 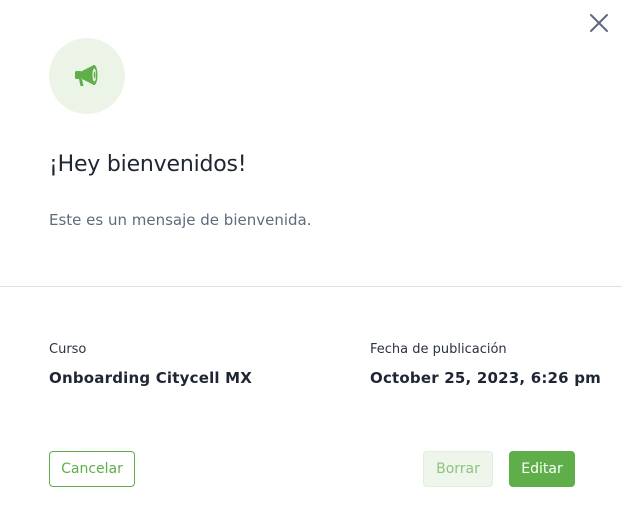 I want to click on publish-date-label: Fecha de publicación, so click(x=438, y=349).